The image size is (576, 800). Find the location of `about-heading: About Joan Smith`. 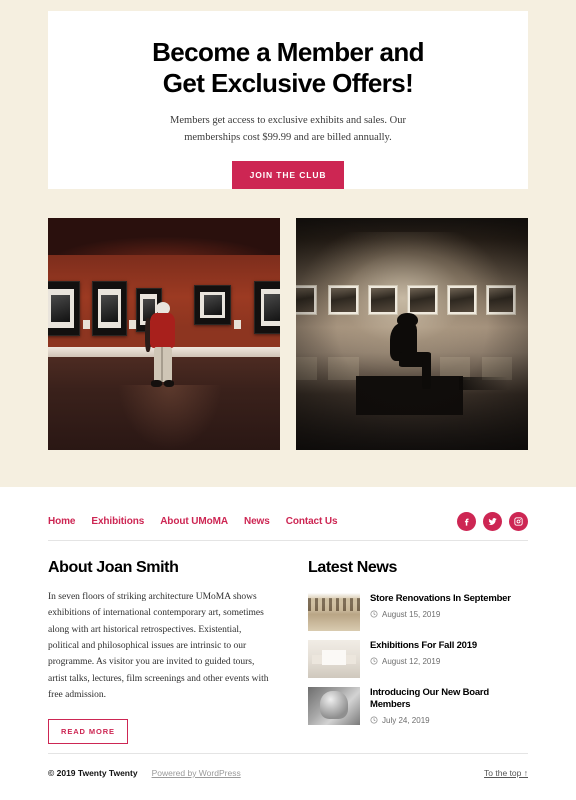

about-heading: About Joan Smith is located at coordinates (113, 567).